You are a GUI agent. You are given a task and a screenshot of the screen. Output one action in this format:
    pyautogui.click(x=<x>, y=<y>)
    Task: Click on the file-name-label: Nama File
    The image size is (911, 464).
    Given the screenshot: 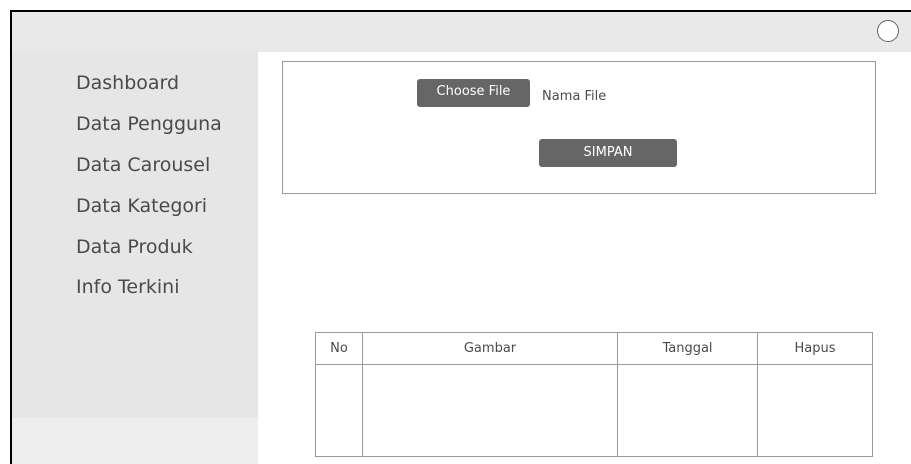 What is the action you would take?
    pyautogui.click(x=574, y=96)
    